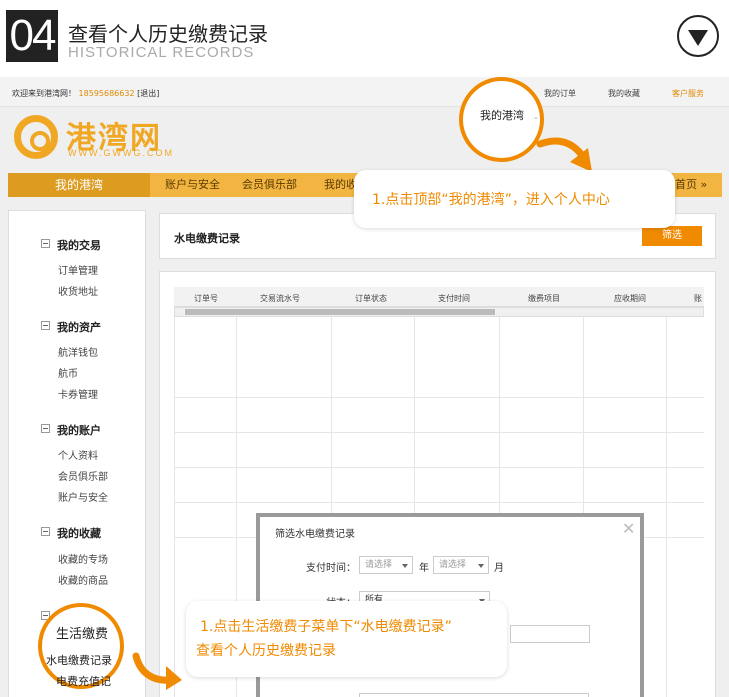 The height and width of the screenshot is (697, 729). What do you see at coordinates (499, 568) in the screenshot?
I see `month-label: 月` at bounding box center [499, 568].